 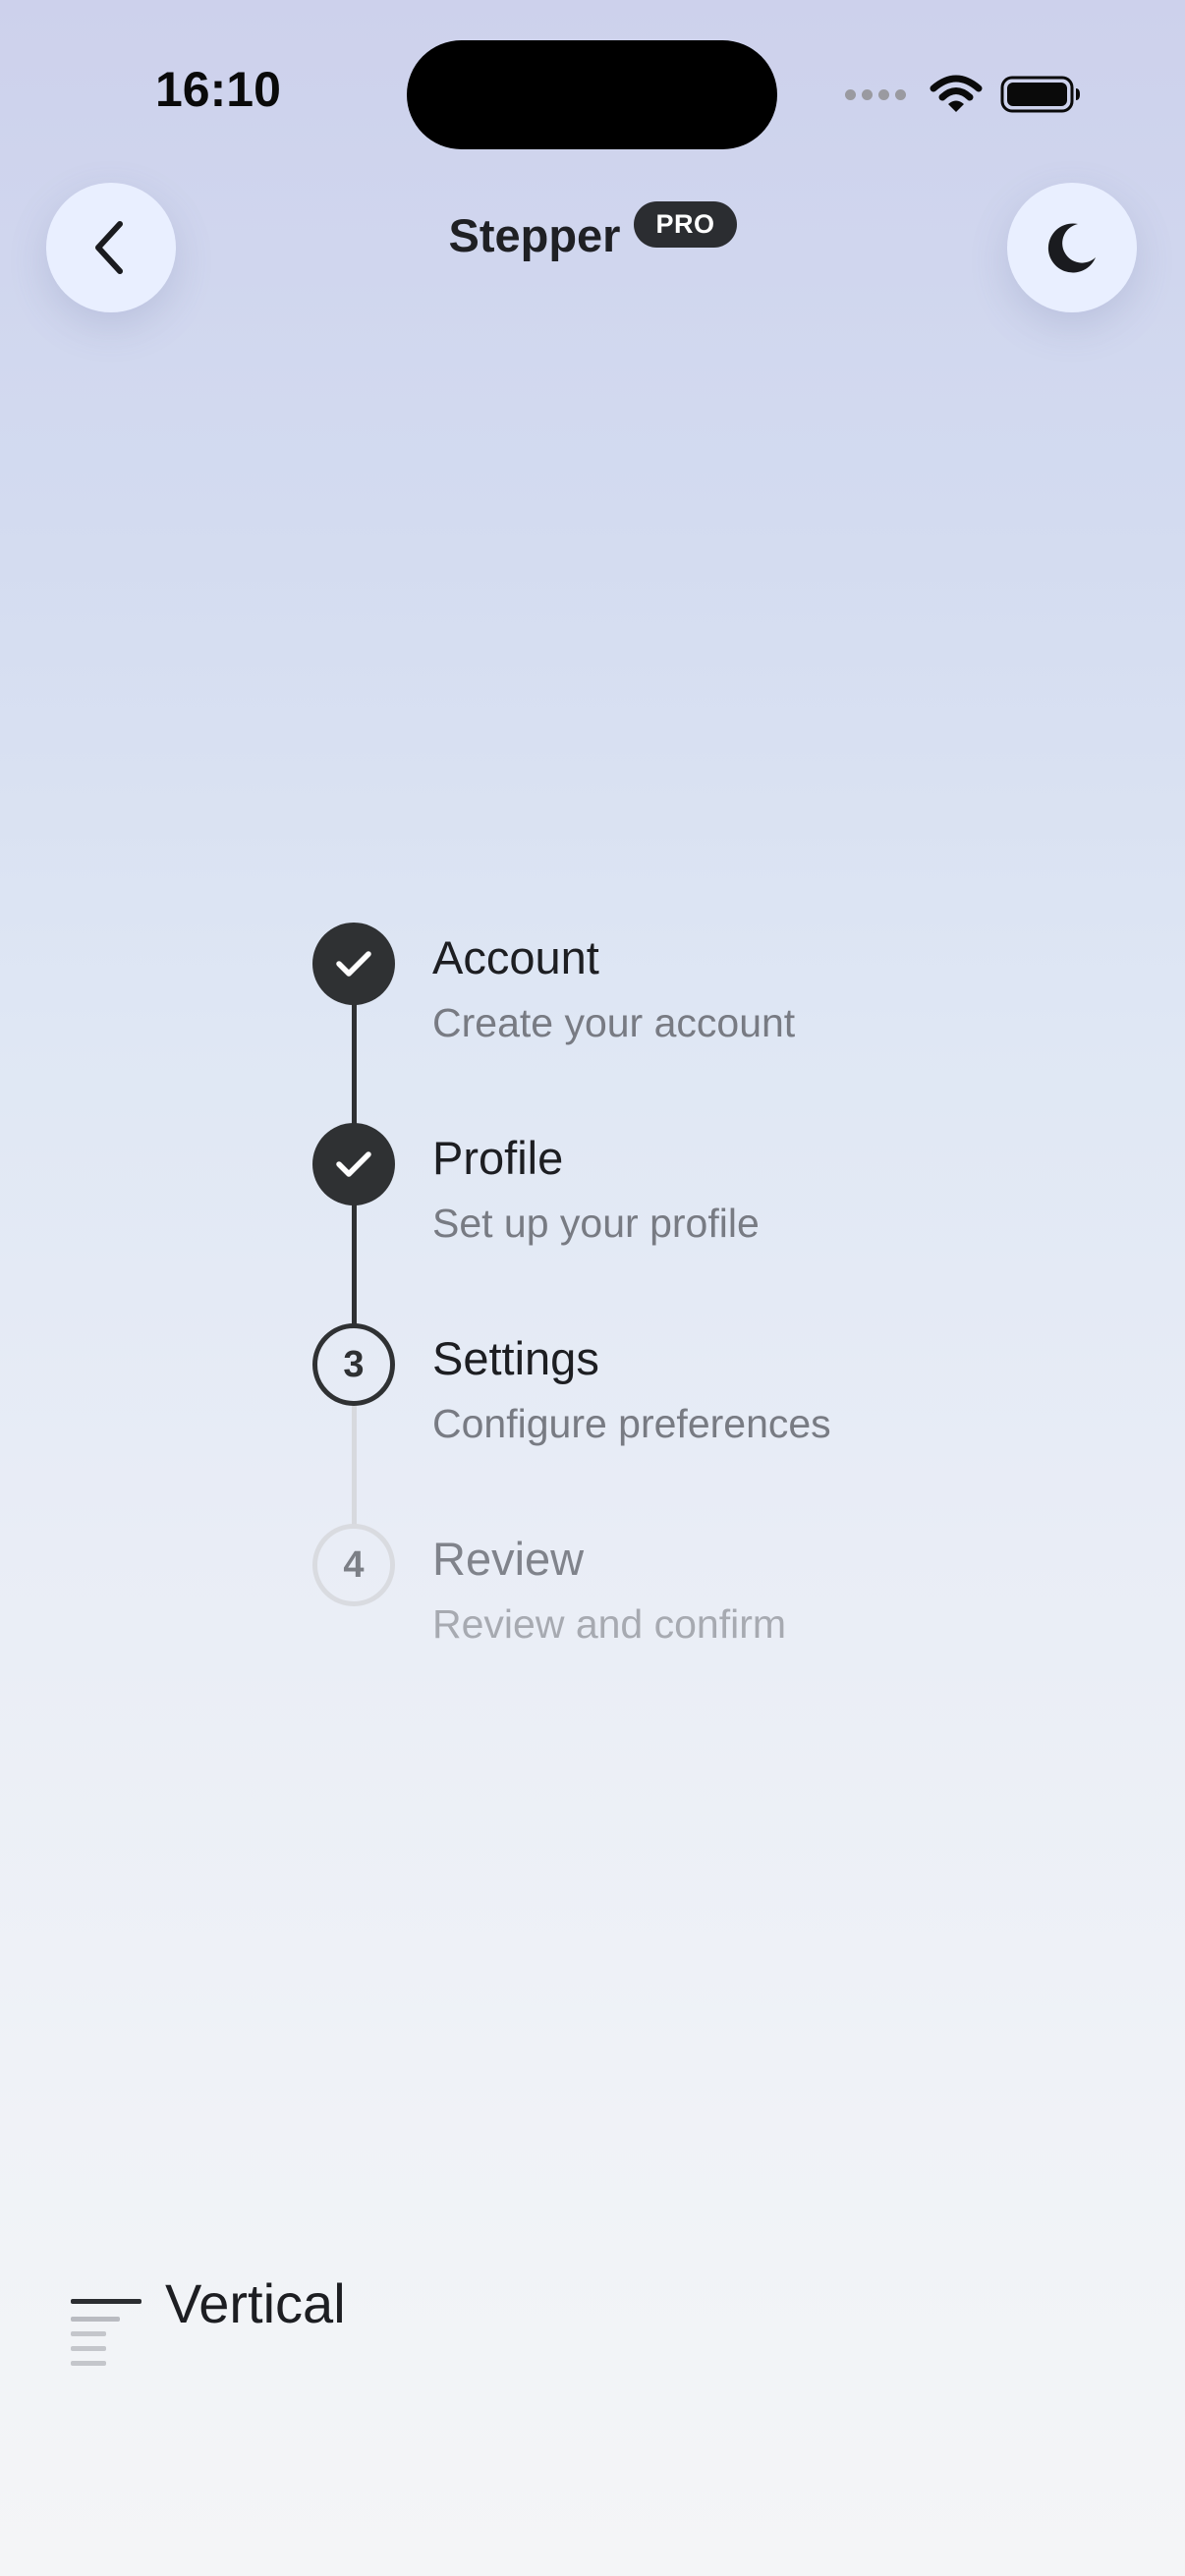 I want to click on step-title: Profile, so click(x=498, y=1158).